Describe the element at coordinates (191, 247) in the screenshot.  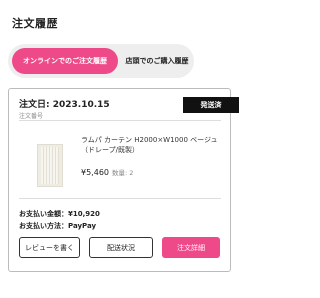
I see `order-detail-button: 注文詳細` at that location.